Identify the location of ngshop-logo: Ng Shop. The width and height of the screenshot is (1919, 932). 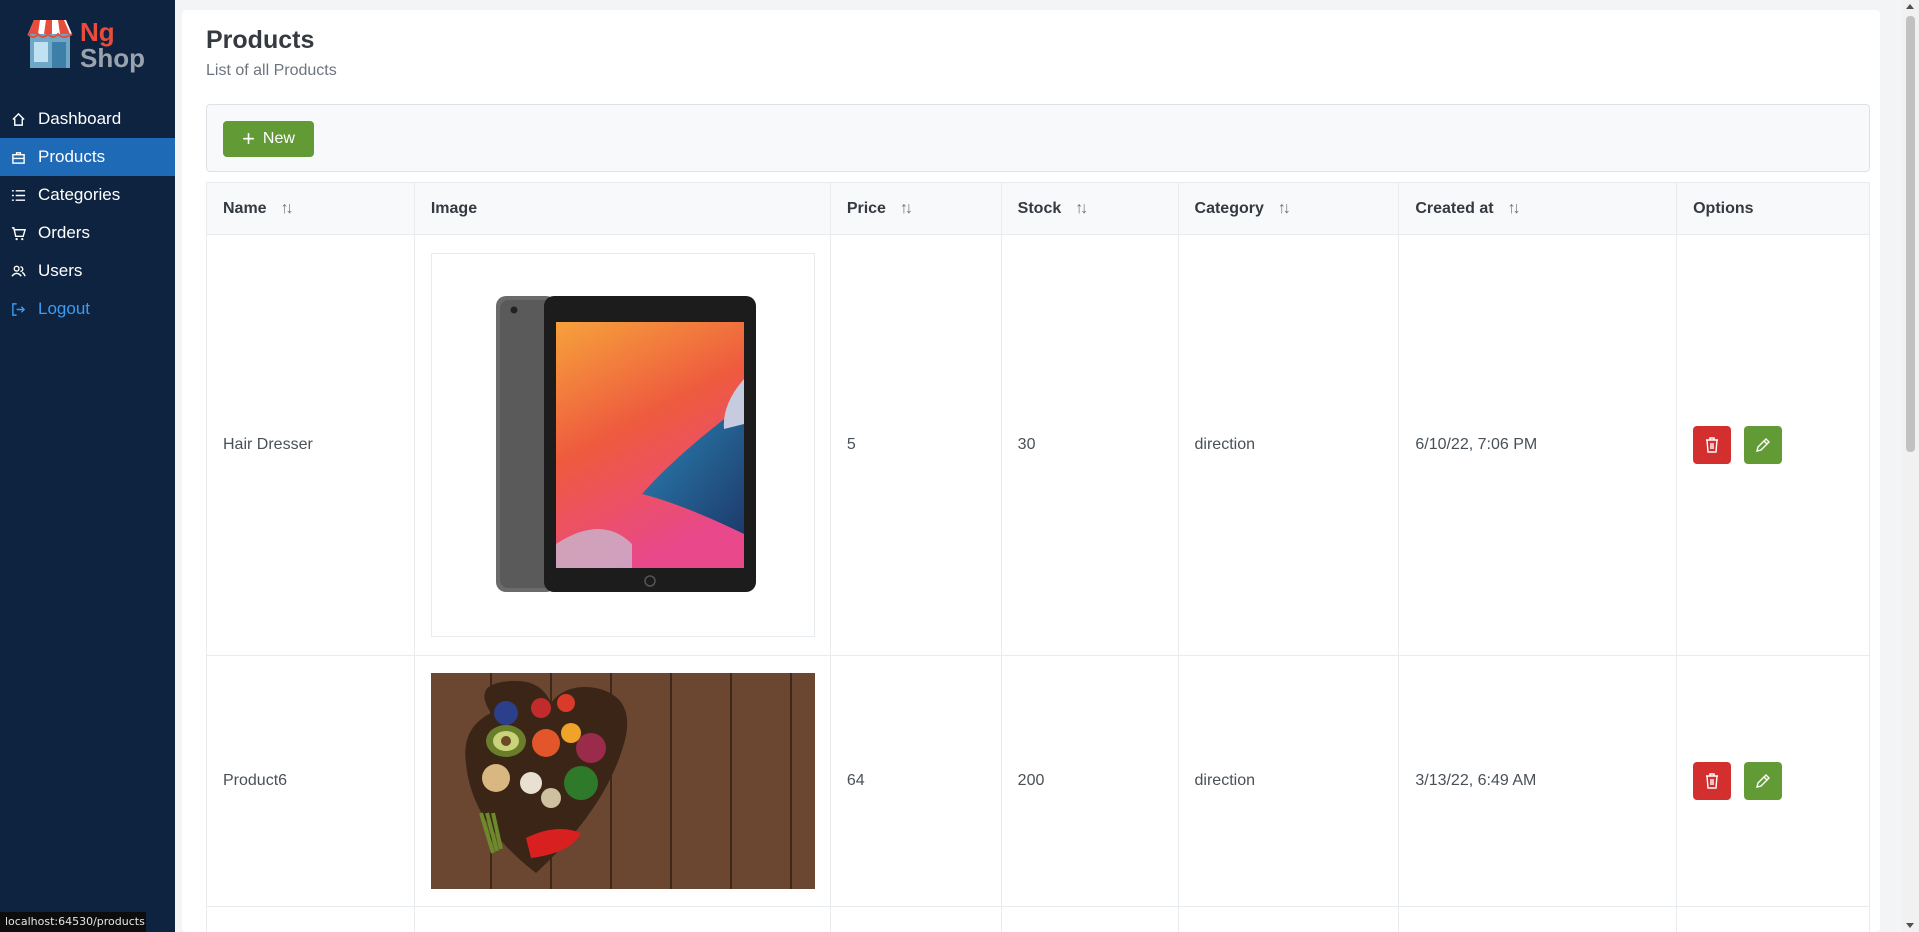
(91, 47).